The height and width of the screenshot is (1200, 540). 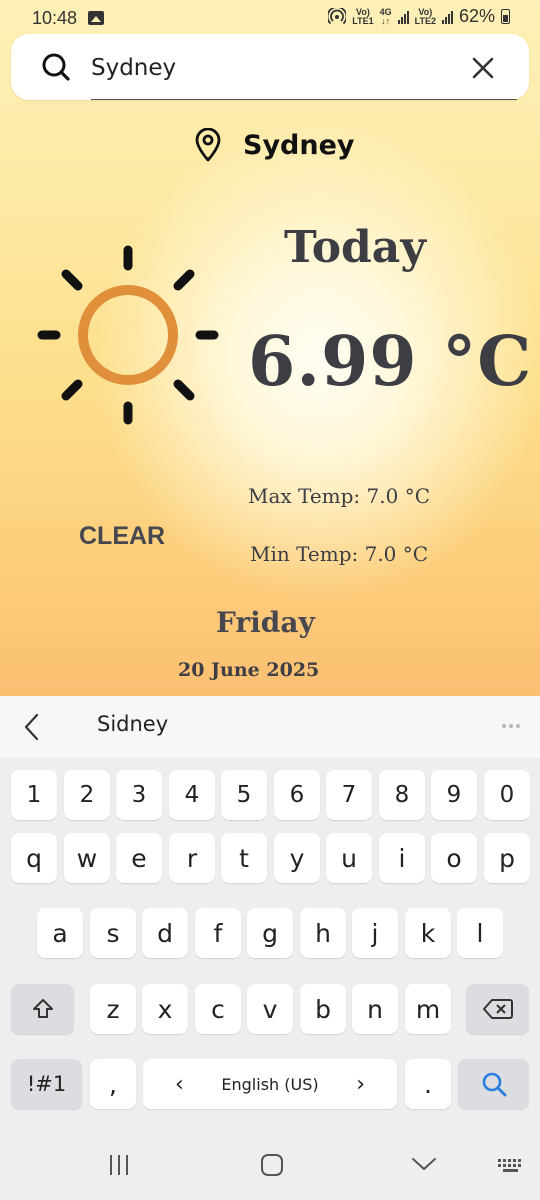 What do you see at coordinates (46, 1084) in the screenshot?
I see `symbols-key: !#1` at bounding box center [46, 1084].